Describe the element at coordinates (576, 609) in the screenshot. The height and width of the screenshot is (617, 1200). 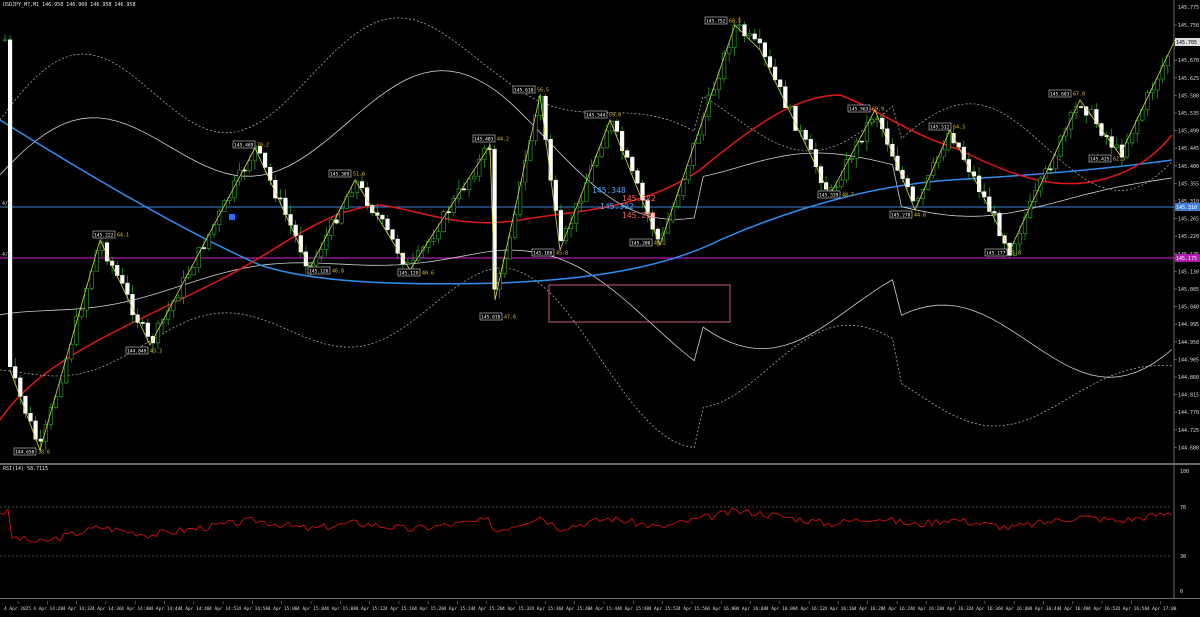
I see `time-axis-label: 4 Apr 15:40` at that location.